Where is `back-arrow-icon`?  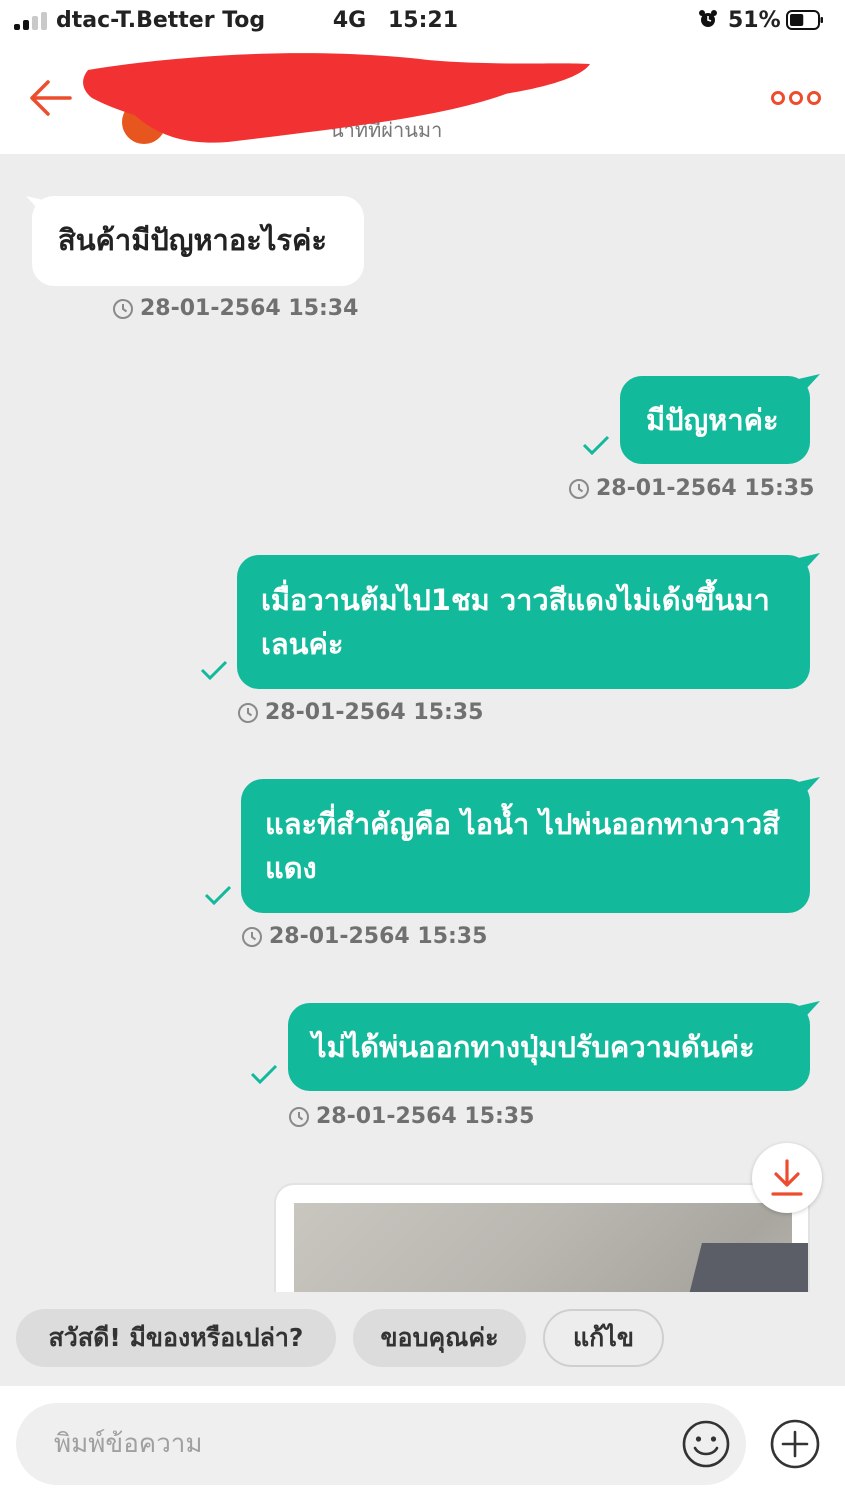 back-arrow-icon is located at coordinates (50, 98).